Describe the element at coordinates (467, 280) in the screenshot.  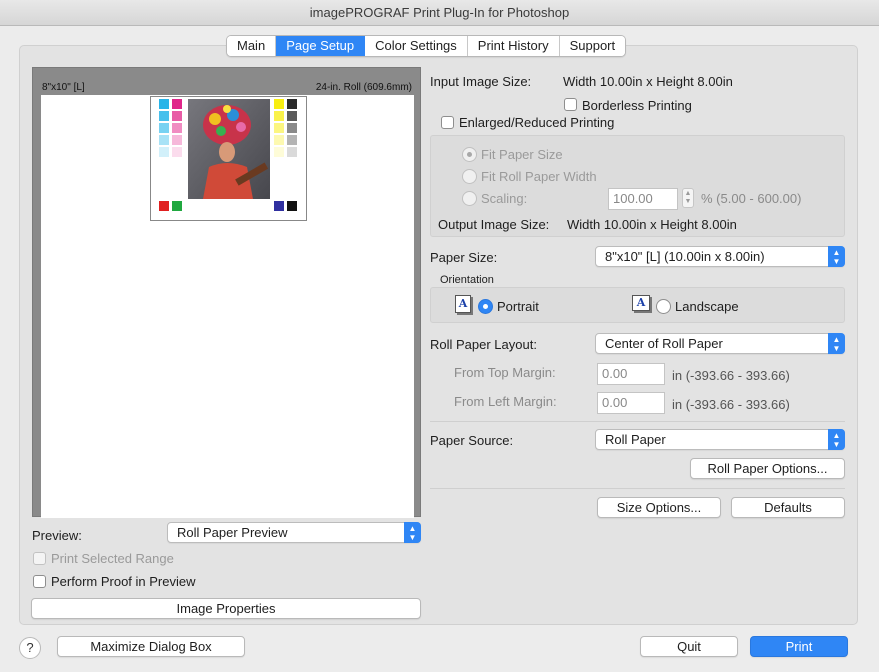
I see `orientation-label: Orientation` at that location.